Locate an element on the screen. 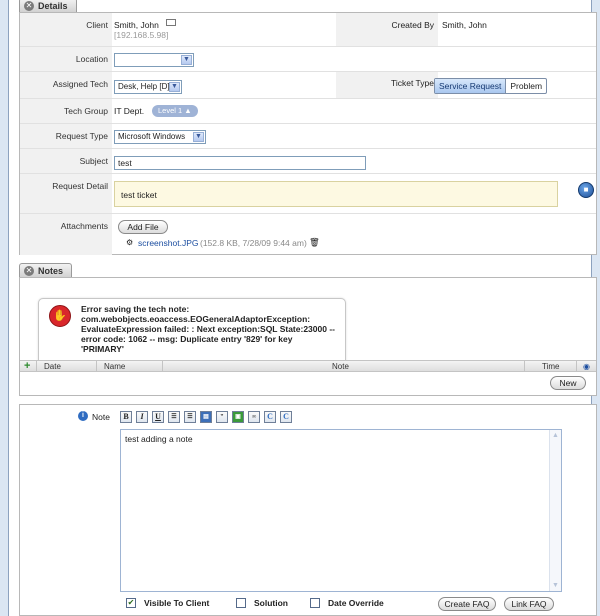  date-override-checkbox is located at coordinates (315, 603).